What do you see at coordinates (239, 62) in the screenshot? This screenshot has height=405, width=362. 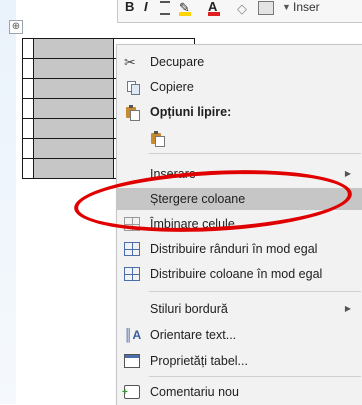 I see `menu-item-cut: ✂ Decupare` at bounding box center [239, 62].